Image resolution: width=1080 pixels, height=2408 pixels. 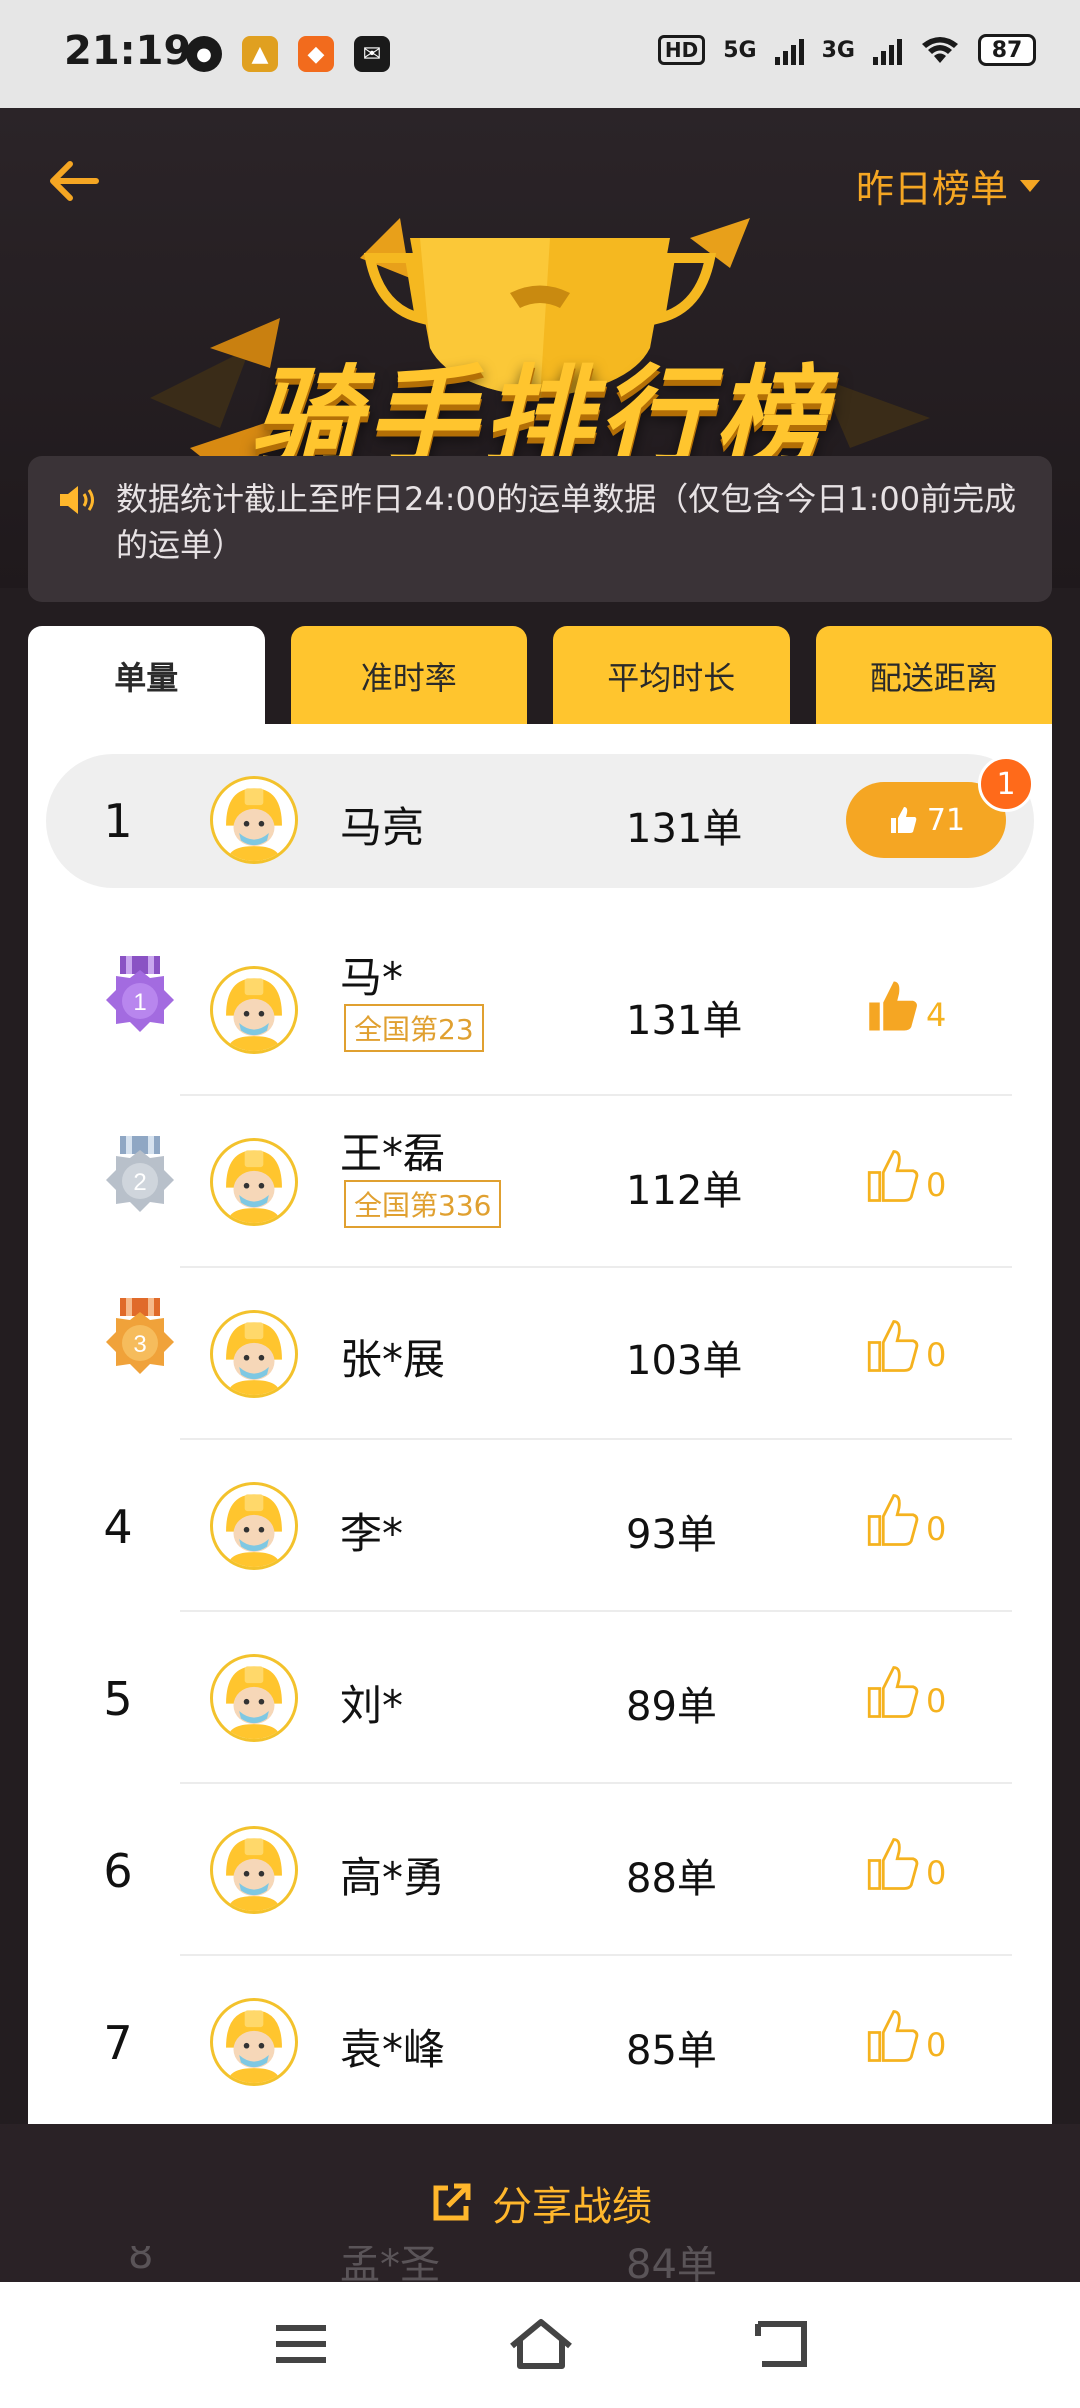 I want to click on ranking-row: 1 马* 全国第23 131单 4, so click(x=540, y=1010).